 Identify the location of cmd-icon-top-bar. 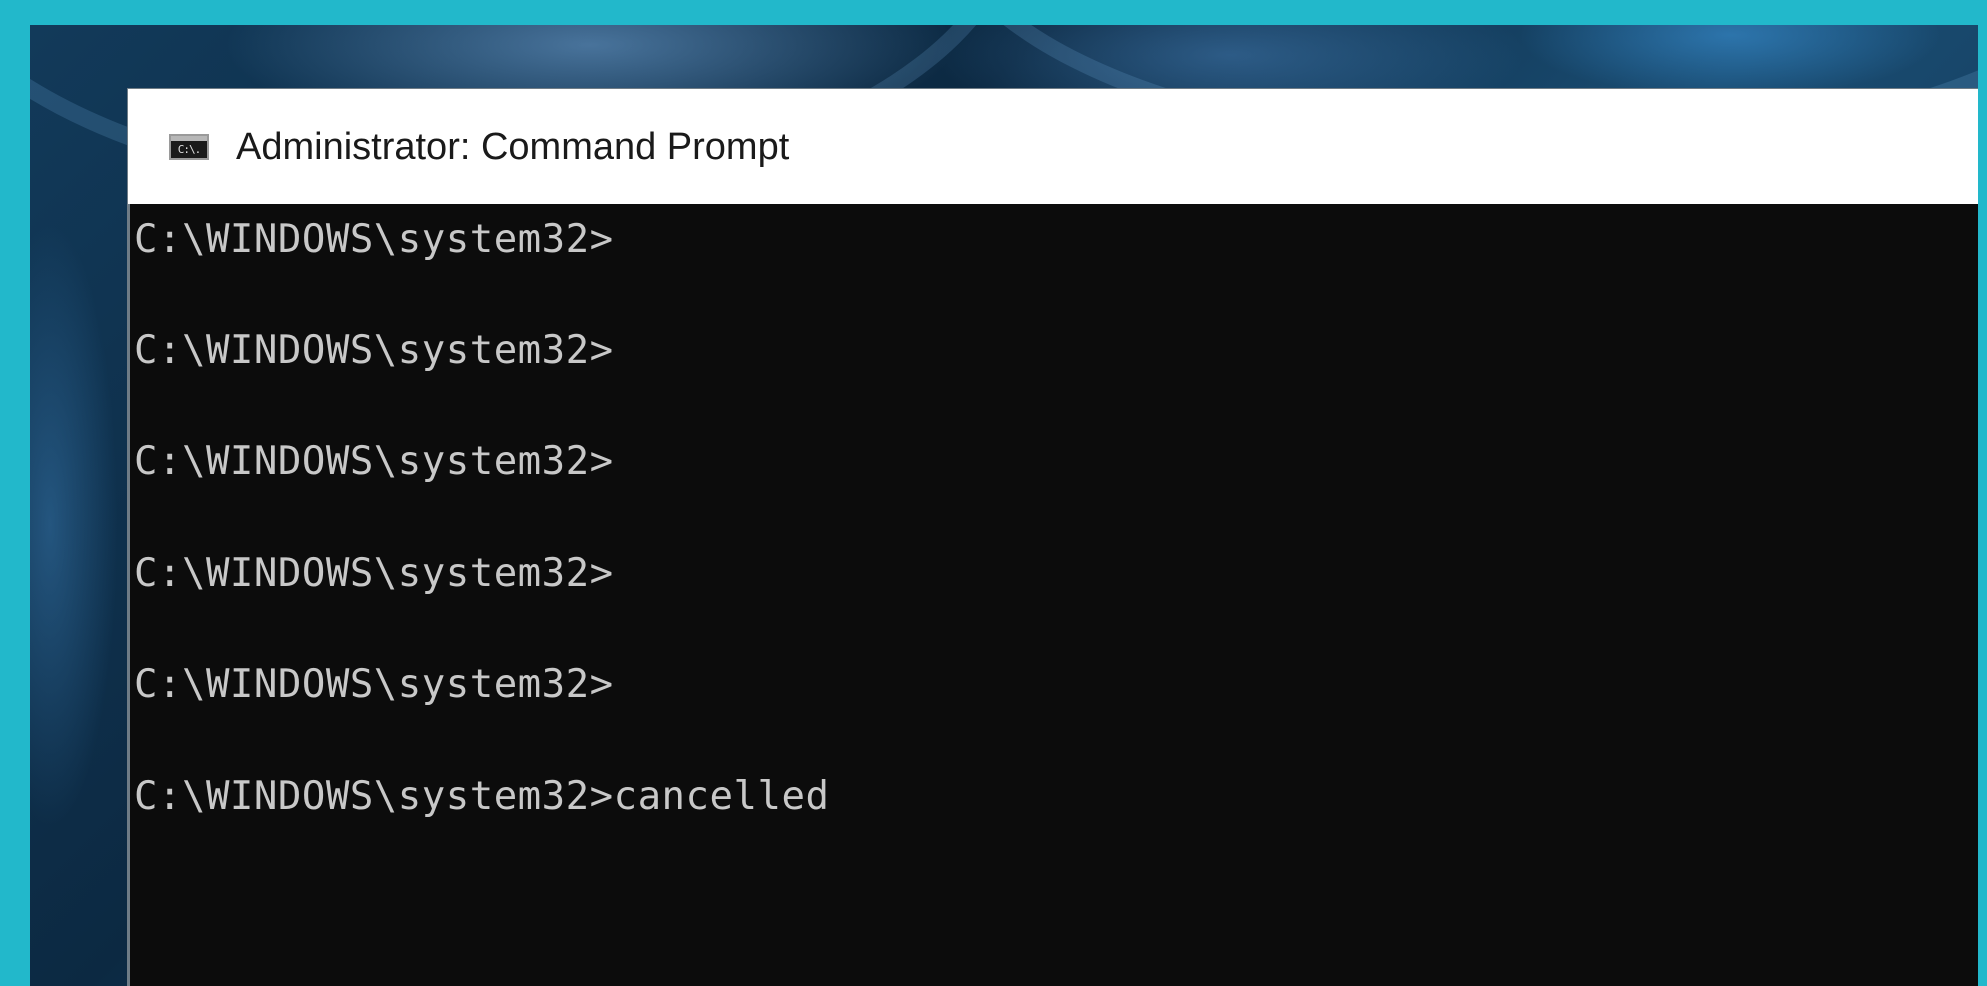
(189, 138).